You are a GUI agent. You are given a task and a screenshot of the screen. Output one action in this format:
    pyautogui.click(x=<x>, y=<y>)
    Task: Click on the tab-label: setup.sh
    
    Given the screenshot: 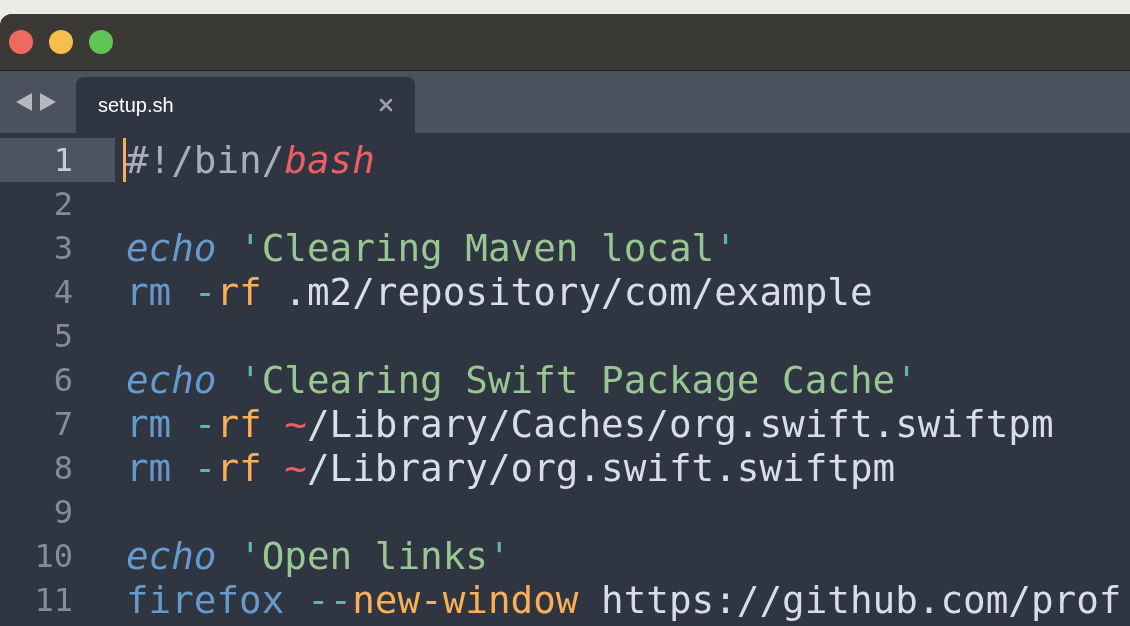 What is the action you would take?
    pyautogui.click(x=136, y=105)
    